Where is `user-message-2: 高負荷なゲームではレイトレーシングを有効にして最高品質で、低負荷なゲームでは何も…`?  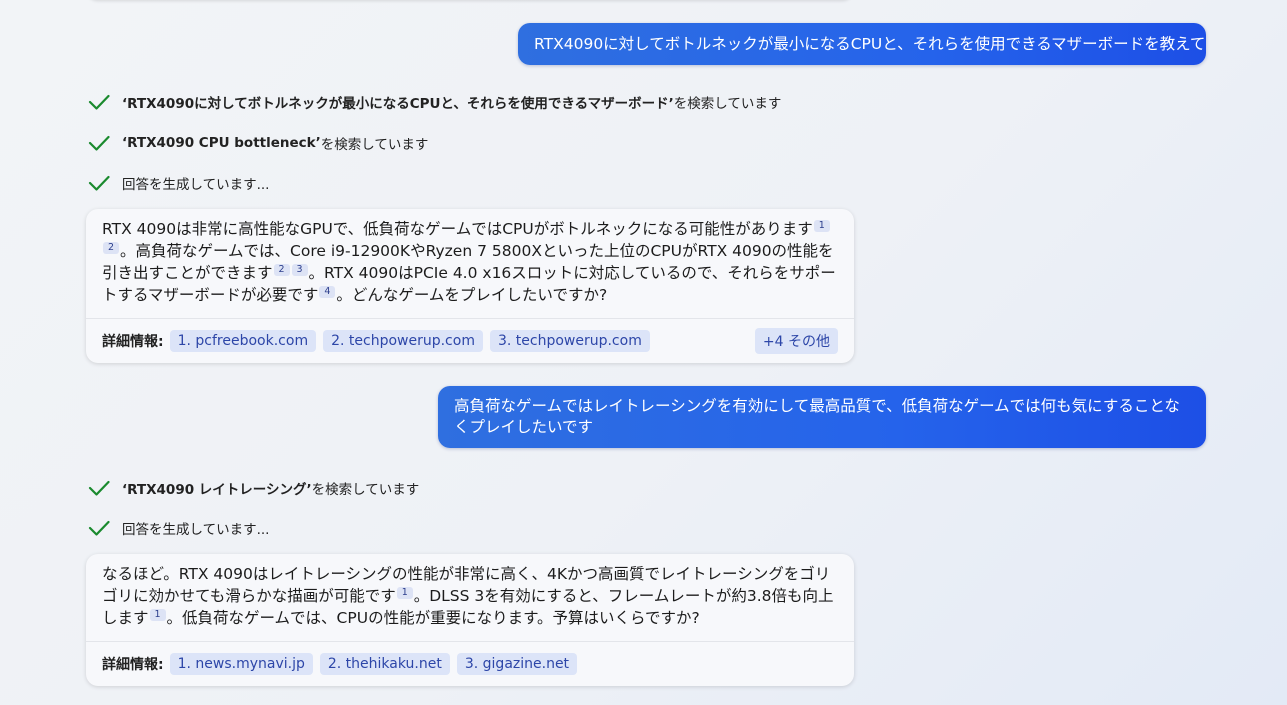 user-message-2: 高負荷なゲームではレイトレーシングを有効にして最高品質で、低負荷なゲームでは何も… is located at coordinates (822, 417).